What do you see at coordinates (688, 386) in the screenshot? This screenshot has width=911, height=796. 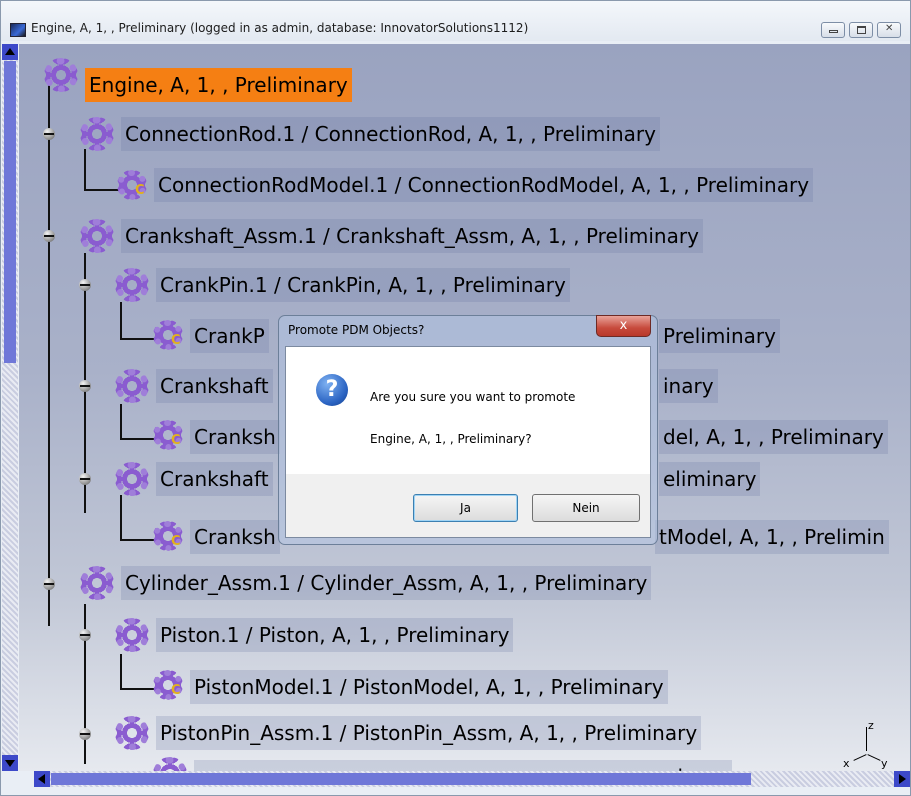 I see `tree-node-crankshaft-a-tail: inary` at bounding box center [688, 386].